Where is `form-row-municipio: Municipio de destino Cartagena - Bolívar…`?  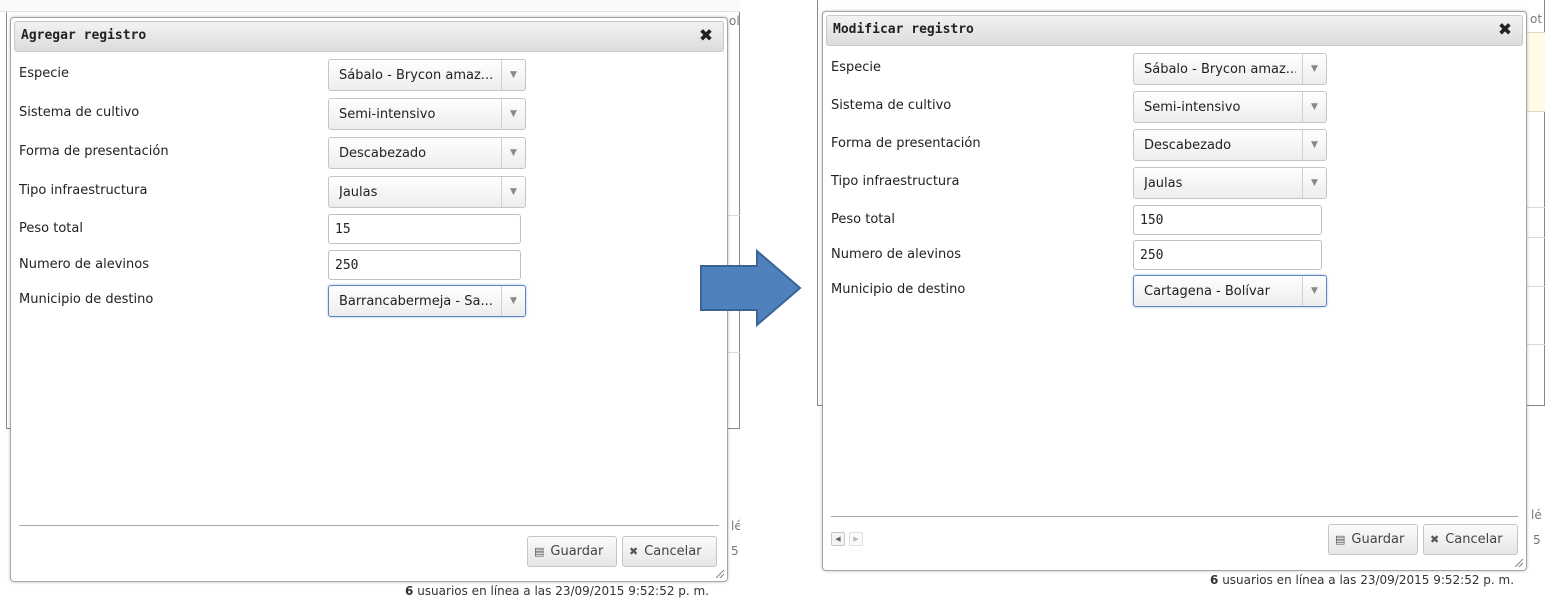
form-row-municipio: Municipio de destino Cartagena - Bolívar… is located at coordinates (1174, 290).